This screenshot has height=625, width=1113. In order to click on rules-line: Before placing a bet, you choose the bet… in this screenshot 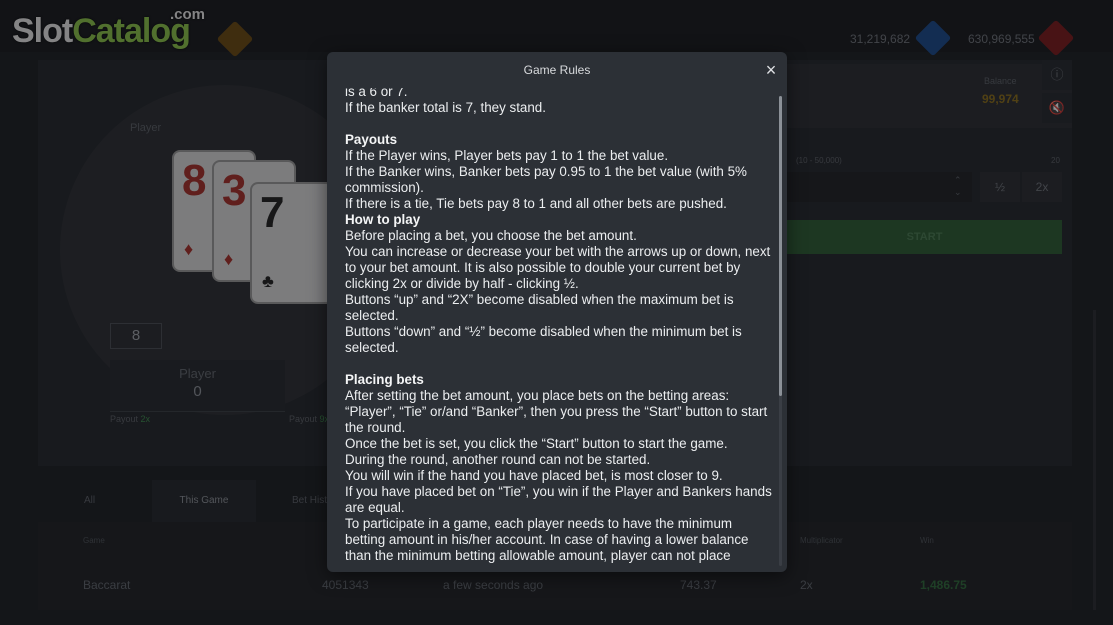, I will do `click(491, 235)`.